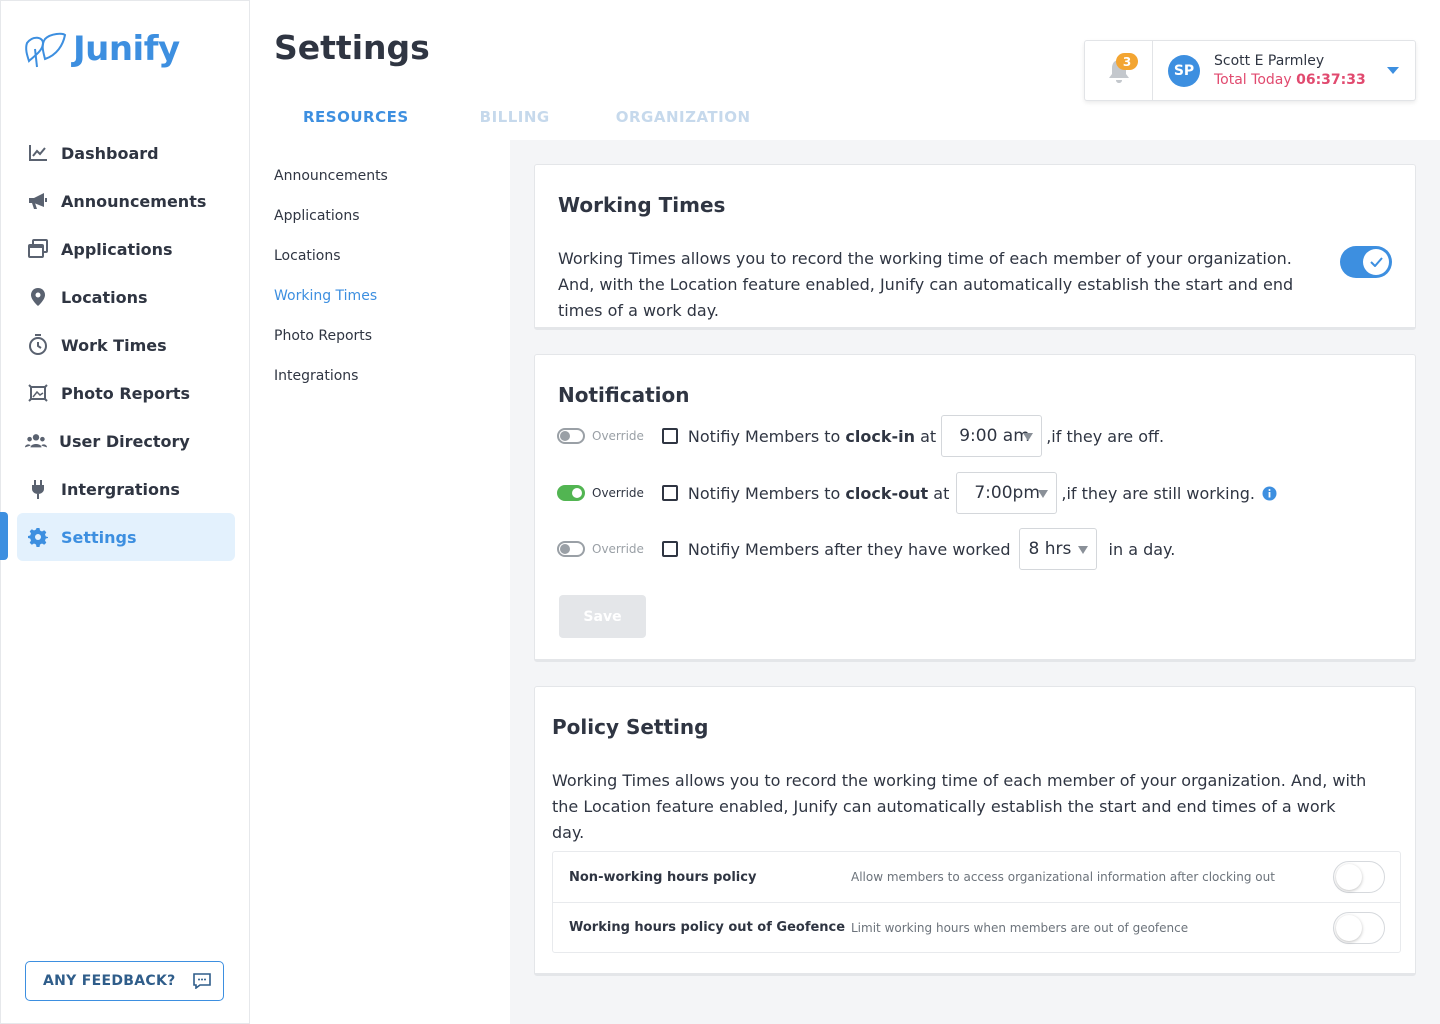 This screenshot has height=1024, width=1440. What do you see at coordinates (38, 489) in the screenshot?
I see `plug-icon` at bounding box center [38, 489].